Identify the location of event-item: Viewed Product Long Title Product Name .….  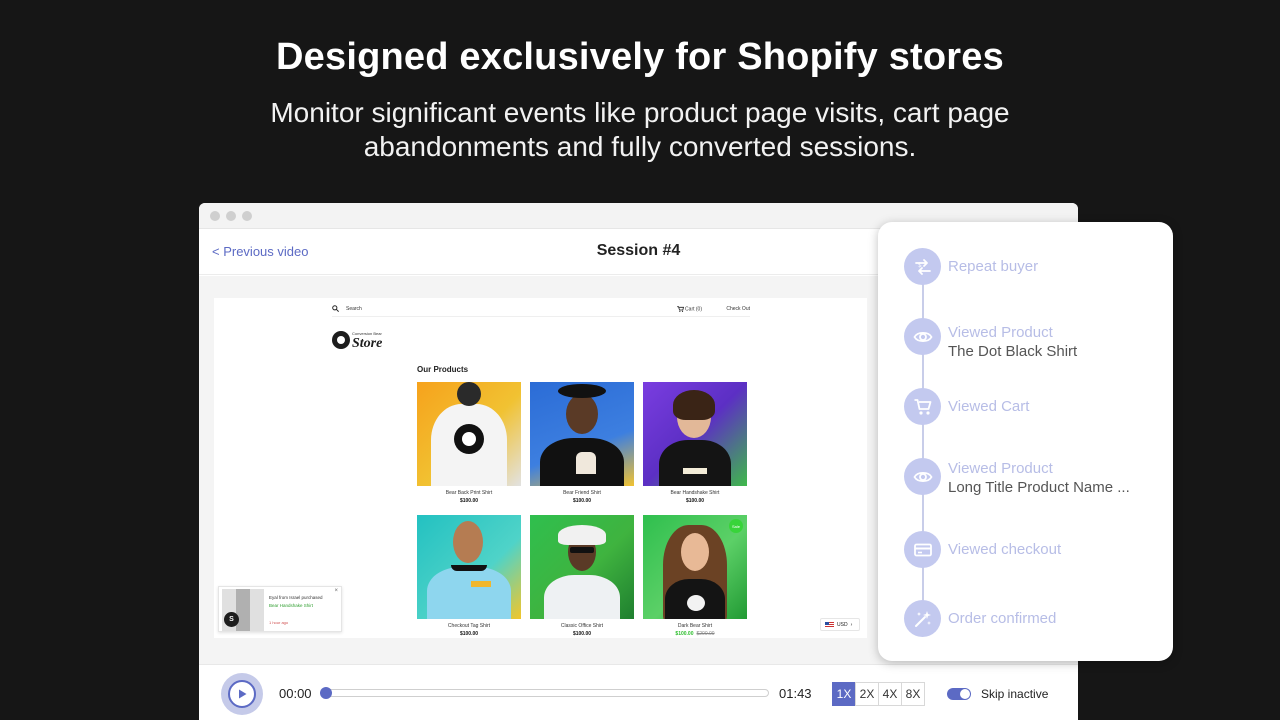
(1034, 478).